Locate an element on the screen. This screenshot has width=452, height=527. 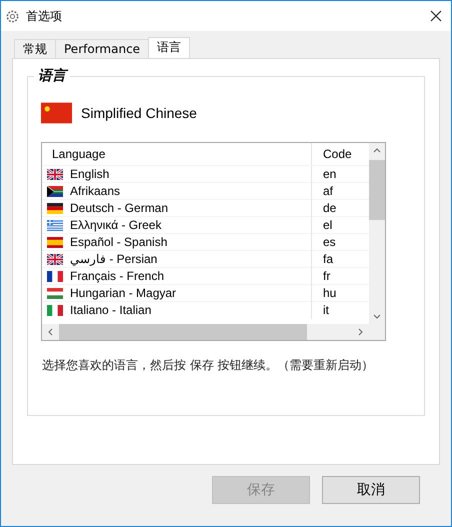
window-title: 首选项 is located at coordinates (44, 16).